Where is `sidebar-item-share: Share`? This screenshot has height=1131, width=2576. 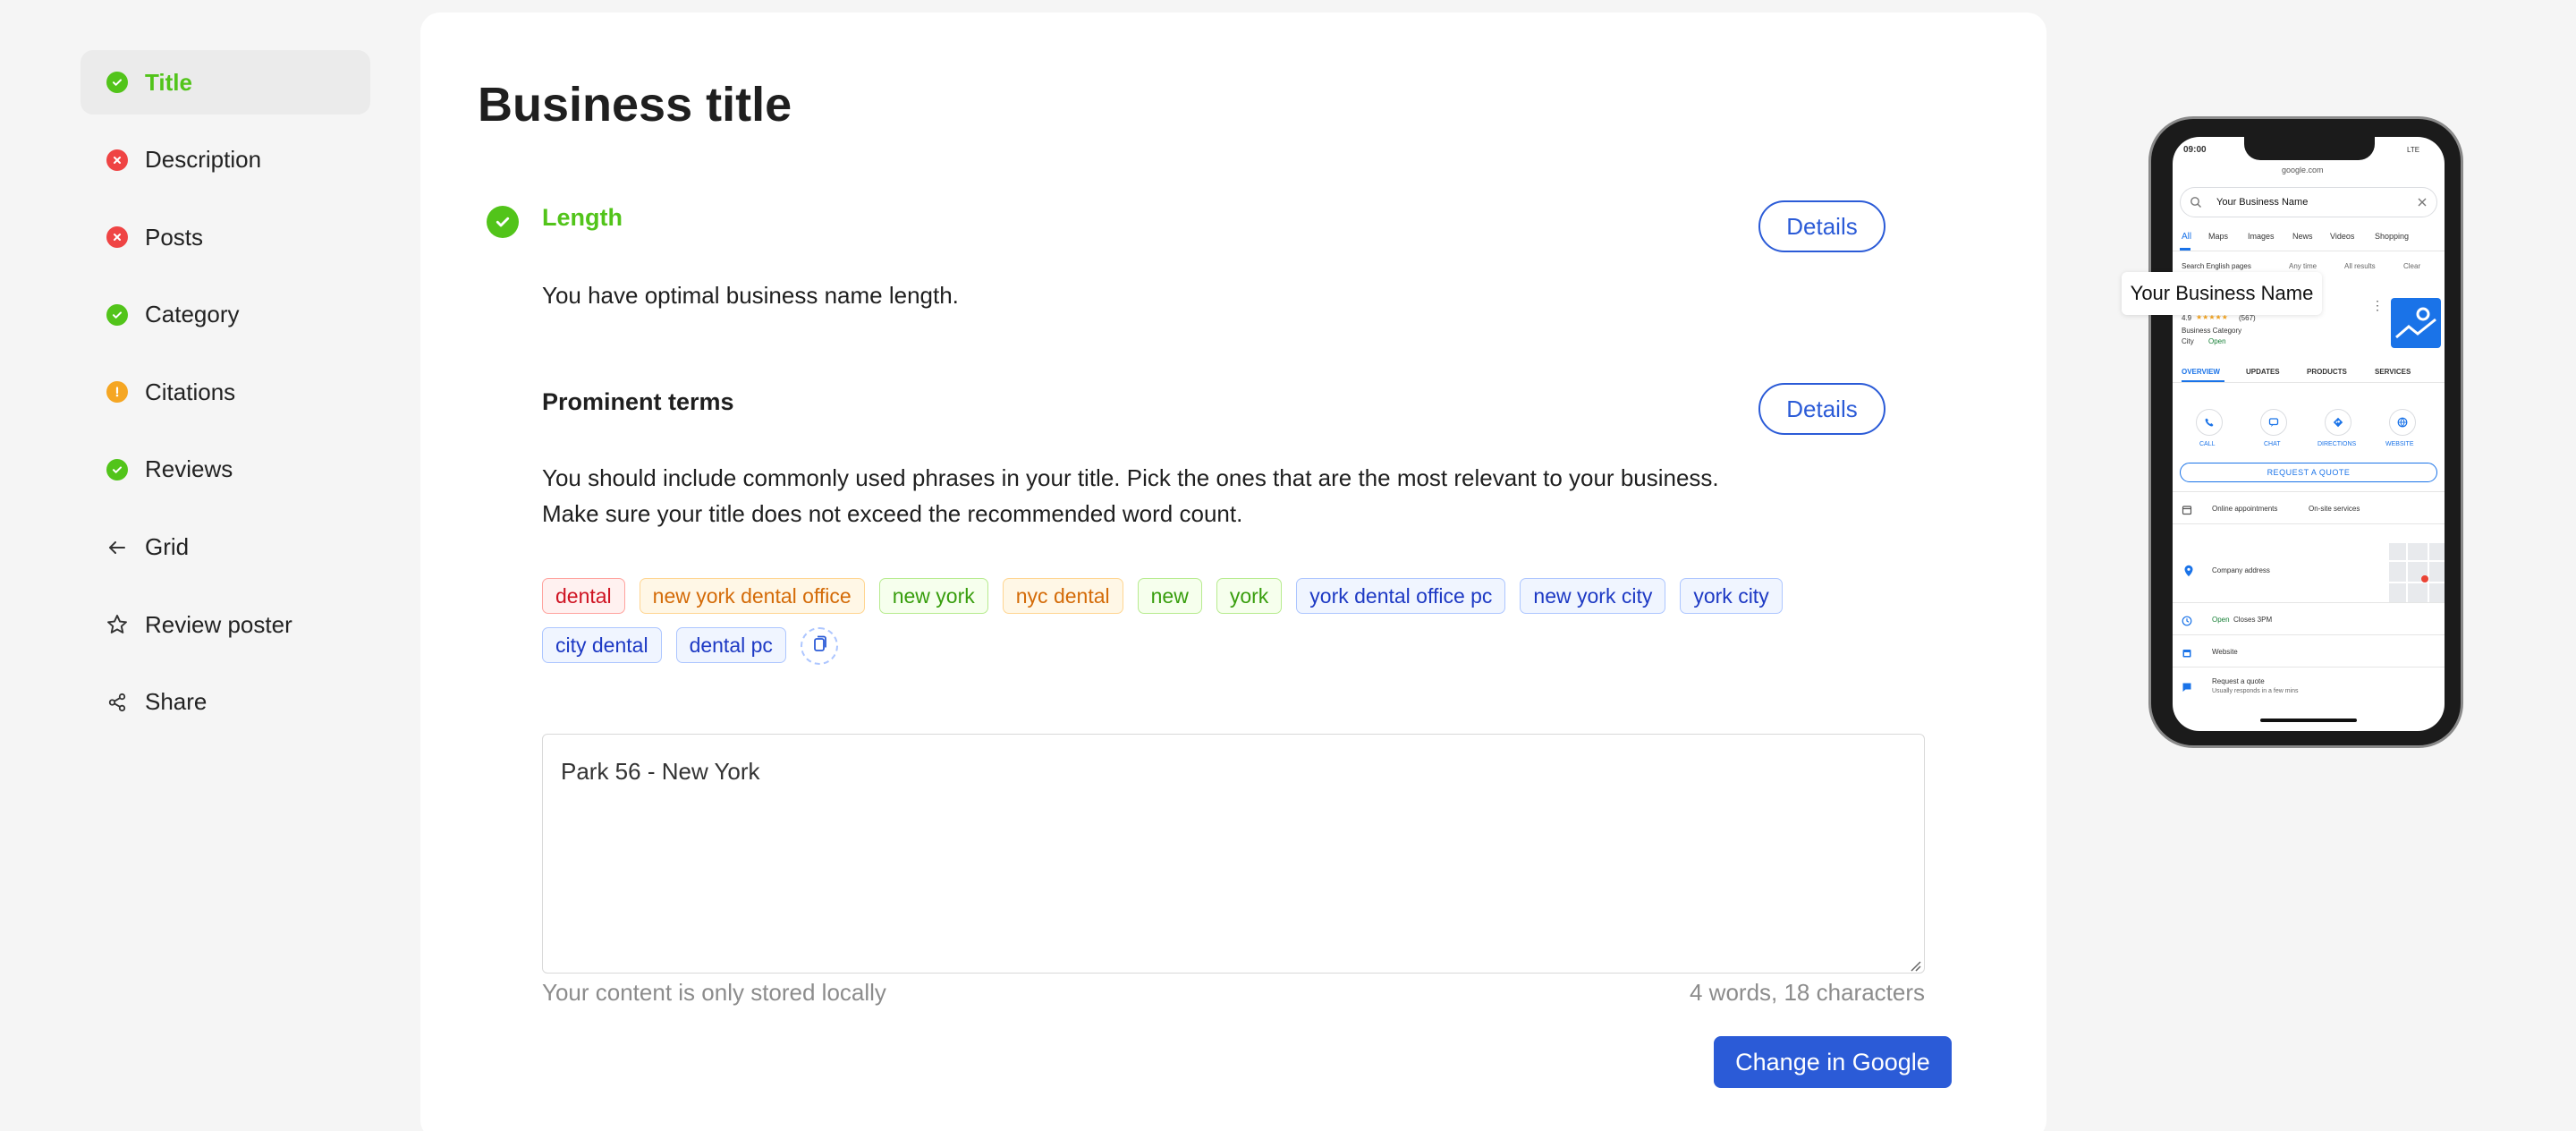 sidebar-item-share: Share is located at coordinates (225, 702).